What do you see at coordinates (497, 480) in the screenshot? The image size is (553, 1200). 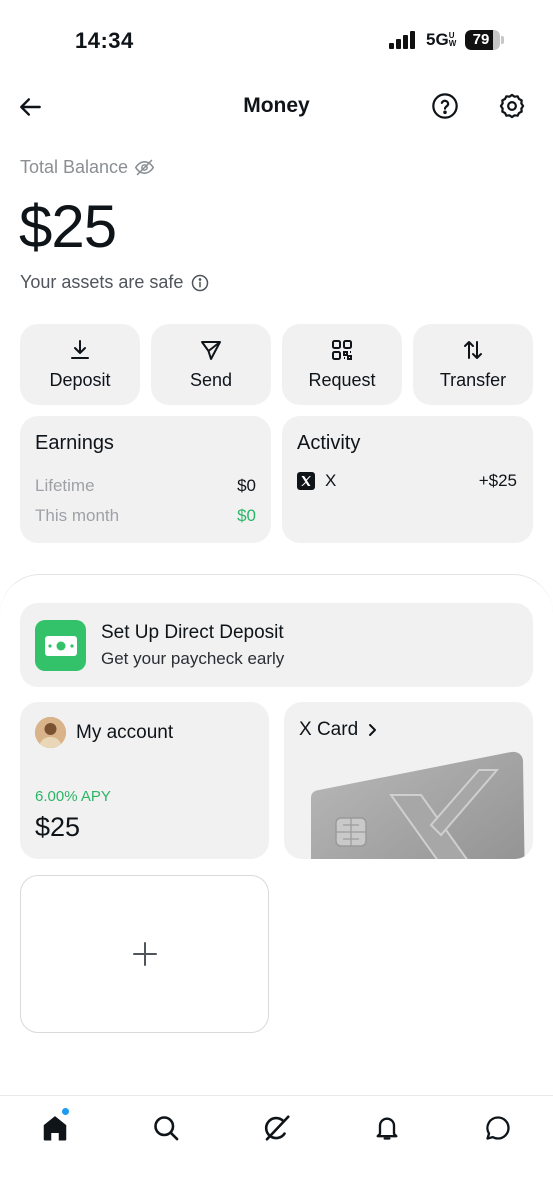 I see `activity-item-amount: +$25` at bounding box center [497, 480].